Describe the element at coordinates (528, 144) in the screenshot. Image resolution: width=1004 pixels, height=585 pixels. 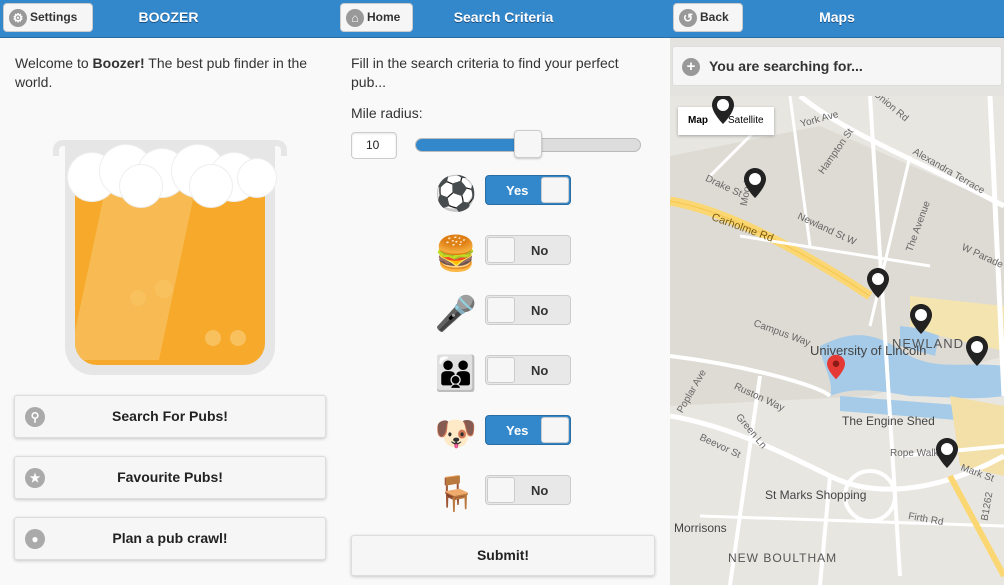
I see `slider-handle` at that location.